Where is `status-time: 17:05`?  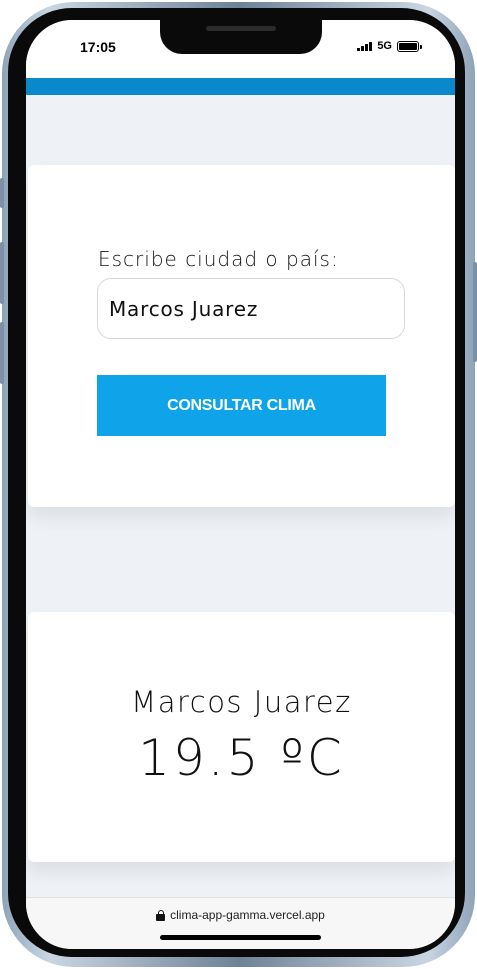
status-time: 17:05 is located at coordinates (98, 47).